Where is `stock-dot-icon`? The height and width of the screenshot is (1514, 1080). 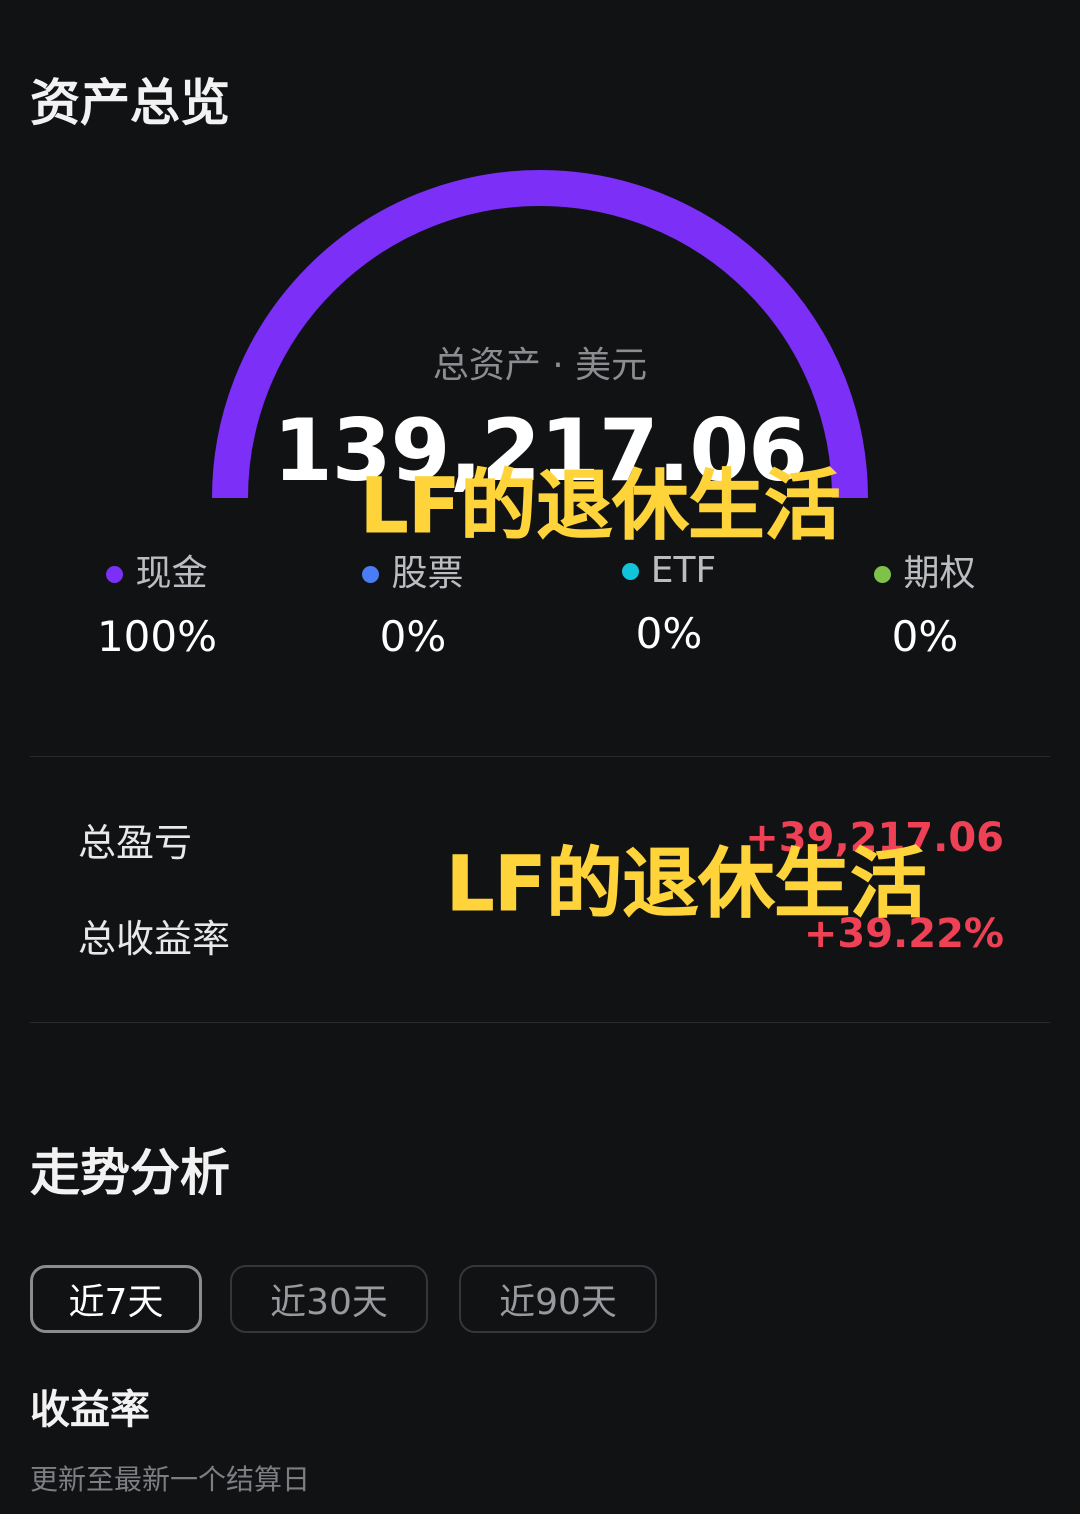
stock-dot-icon is located at coordinates (371, 574).